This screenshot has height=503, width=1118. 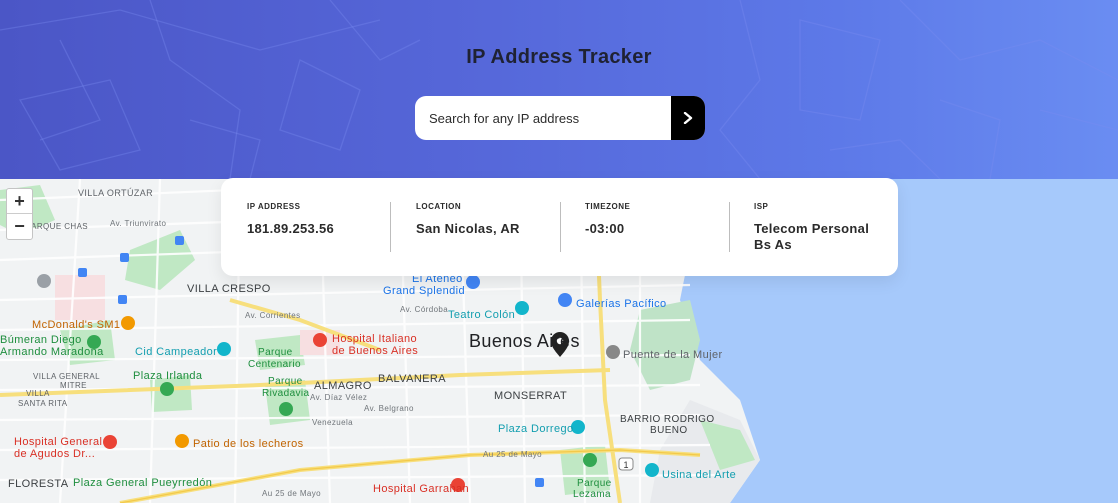 I want to click on zoom-control: + −, so click(x=19, y=214).